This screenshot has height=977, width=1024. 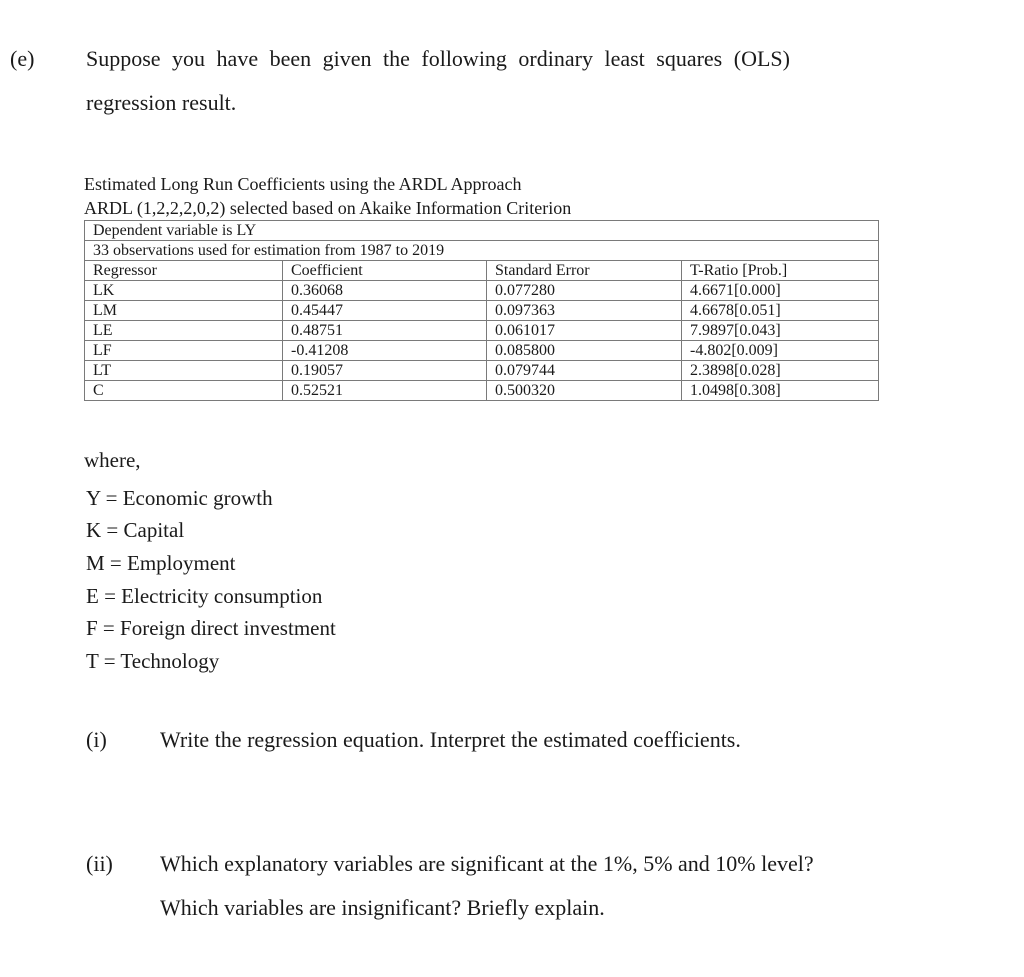 What do you see at coordinates (384, 390) in the screenshot?
I see `coefficient-cell: 0.52521` at bounding box center [384, 390].